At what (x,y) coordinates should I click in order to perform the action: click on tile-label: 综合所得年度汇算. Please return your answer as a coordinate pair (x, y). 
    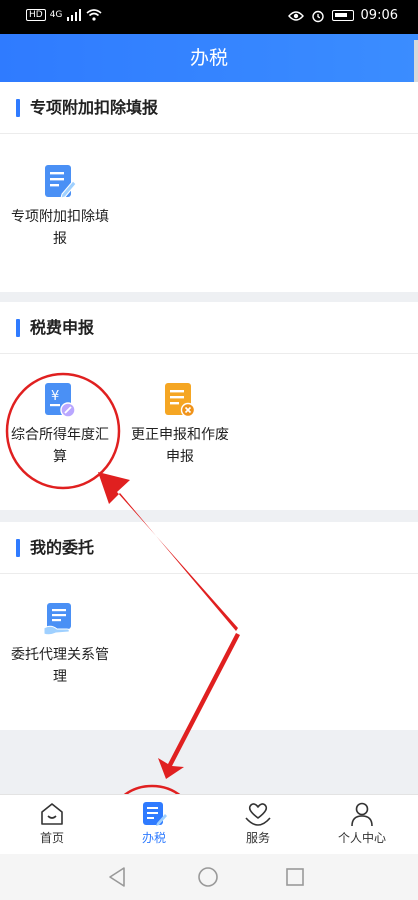
    Looking at the image, I should click on (60, 446).